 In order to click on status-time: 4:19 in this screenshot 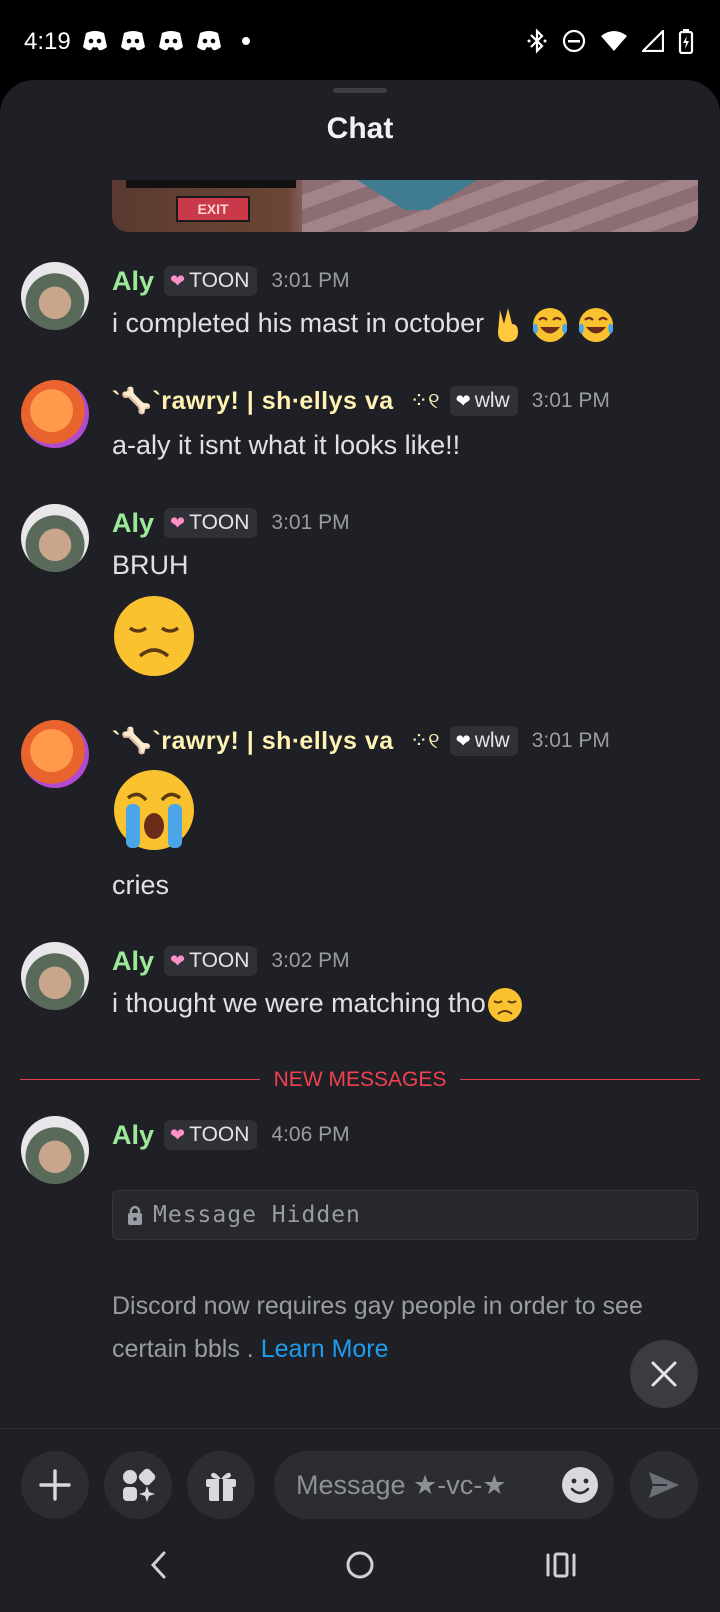, I will do `click(47, 41)`.